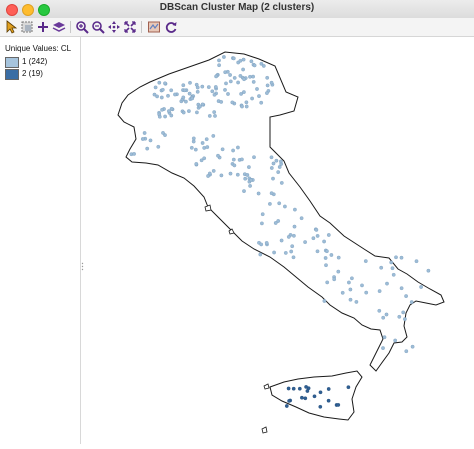 Image resolution: width=474 pixels, height=449 pixels. I want to click on rectangle-select-icon, so click(27, 27).